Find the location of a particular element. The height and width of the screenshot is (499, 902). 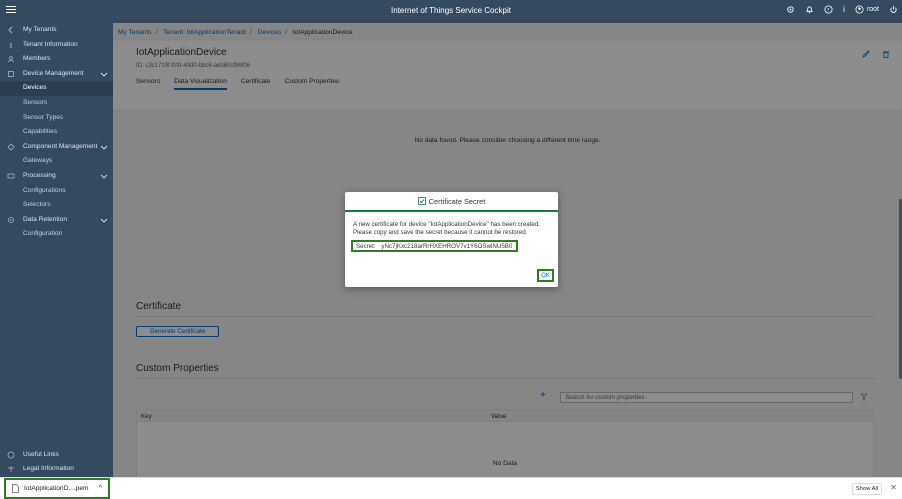

nav-device-management: Device Management is located at coordinates (56, 74).